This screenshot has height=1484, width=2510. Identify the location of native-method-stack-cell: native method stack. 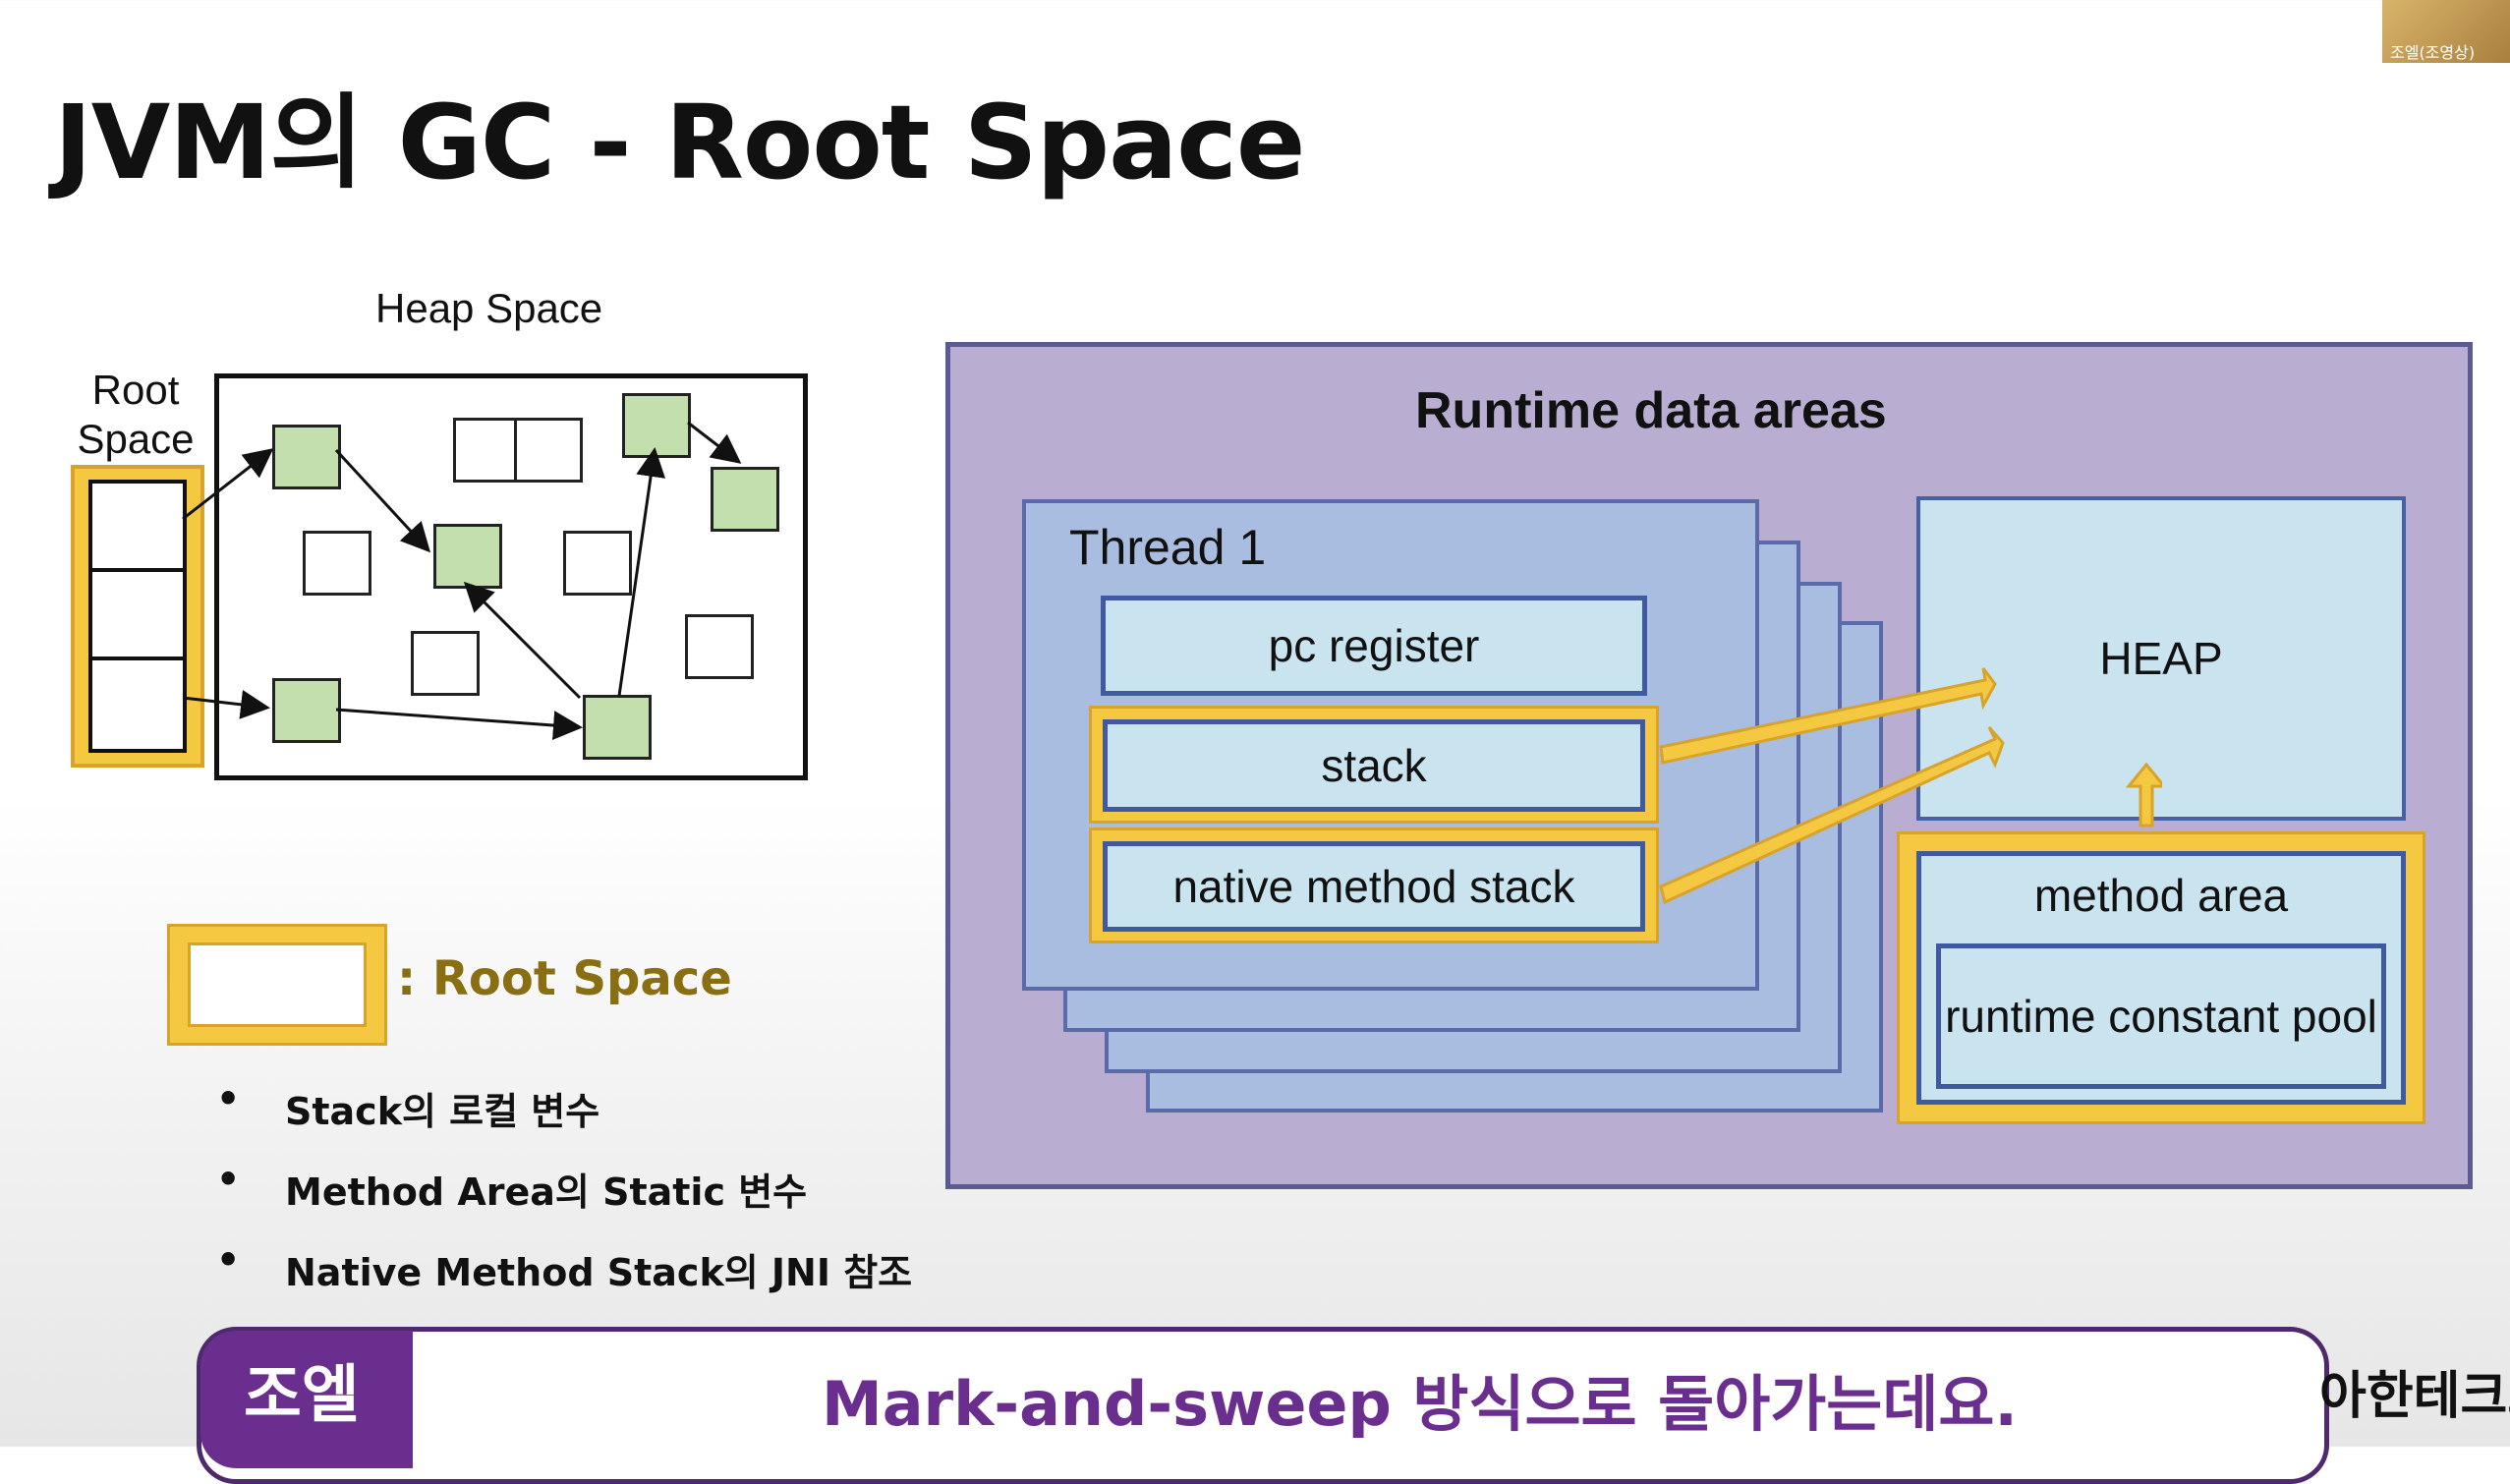
(1374, 886).